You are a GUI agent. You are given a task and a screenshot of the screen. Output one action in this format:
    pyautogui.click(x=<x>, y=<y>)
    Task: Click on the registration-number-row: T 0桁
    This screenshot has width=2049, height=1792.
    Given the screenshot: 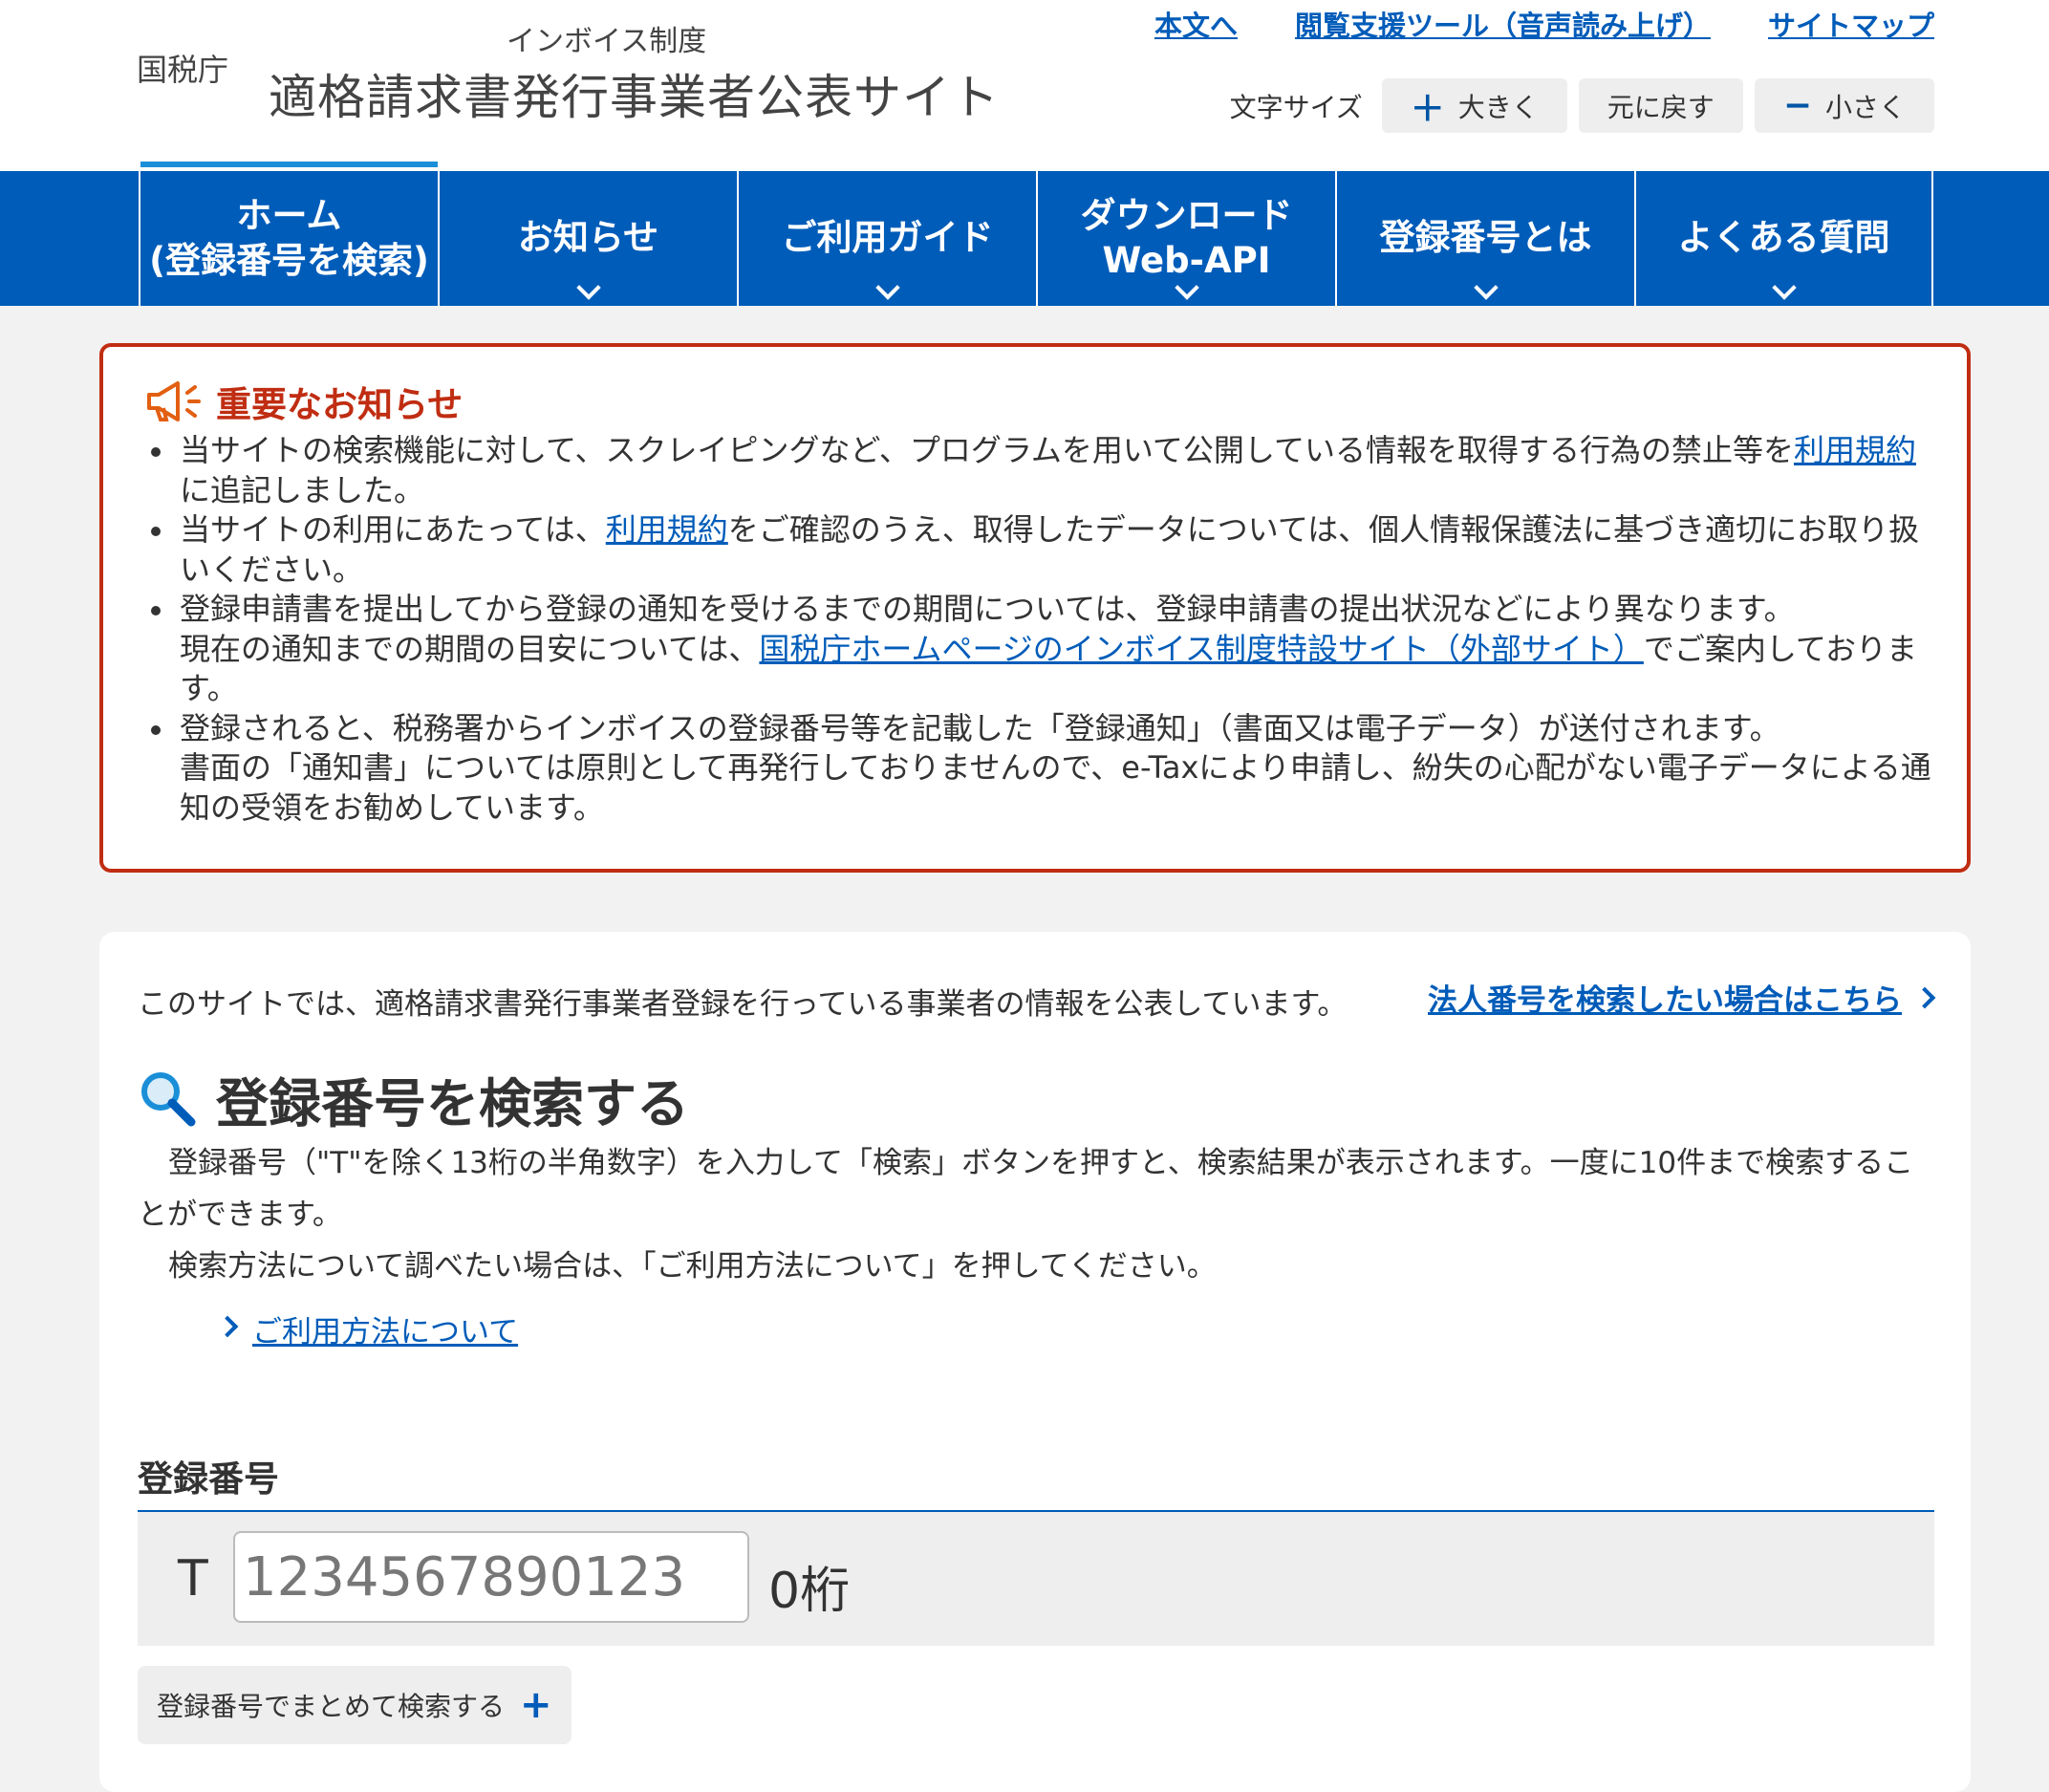 What is the action you would take?
    pyautogui.click(x=1036, y=1578)
    